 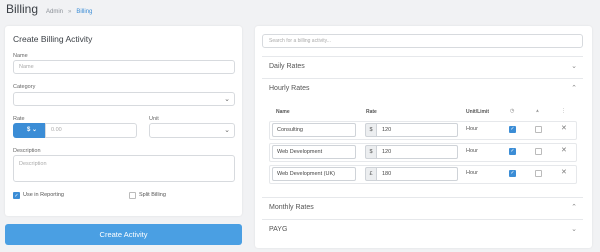 What do you see at coordinates (291, 207) in the screenshot?
I see `section-title: Monthly Rates` at bounding box center [291, 207].